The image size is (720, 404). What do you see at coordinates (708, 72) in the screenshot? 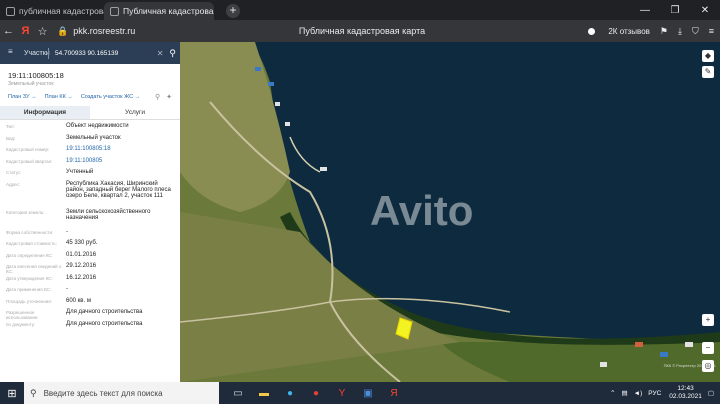
I see `edit-button: ✎` at bounding box center [708, 72].